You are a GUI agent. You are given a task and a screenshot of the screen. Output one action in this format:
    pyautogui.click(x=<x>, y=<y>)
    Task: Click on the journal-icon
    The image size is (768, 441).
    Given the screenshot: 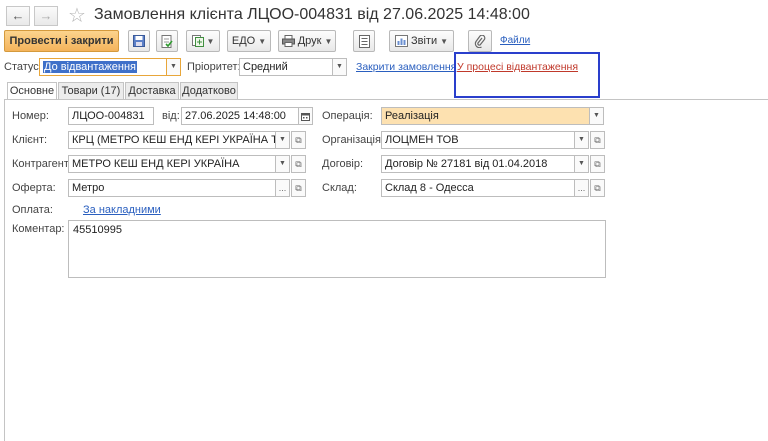 What is the action you would take?
    pyautogui.click(x=364, y=41)
    